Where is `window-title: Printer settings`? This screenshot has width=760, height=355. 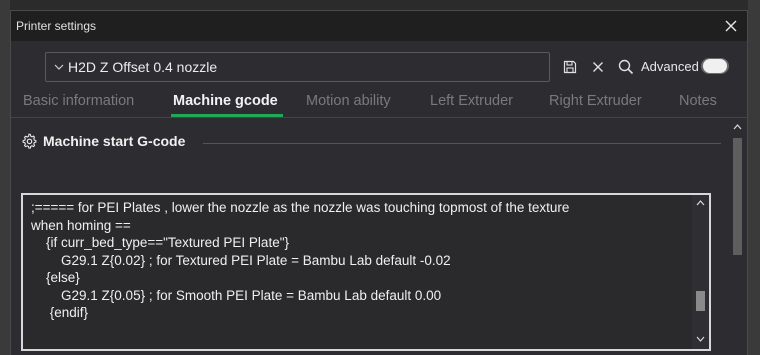 window-title: Printer settings is located at coordinates (56, 26).